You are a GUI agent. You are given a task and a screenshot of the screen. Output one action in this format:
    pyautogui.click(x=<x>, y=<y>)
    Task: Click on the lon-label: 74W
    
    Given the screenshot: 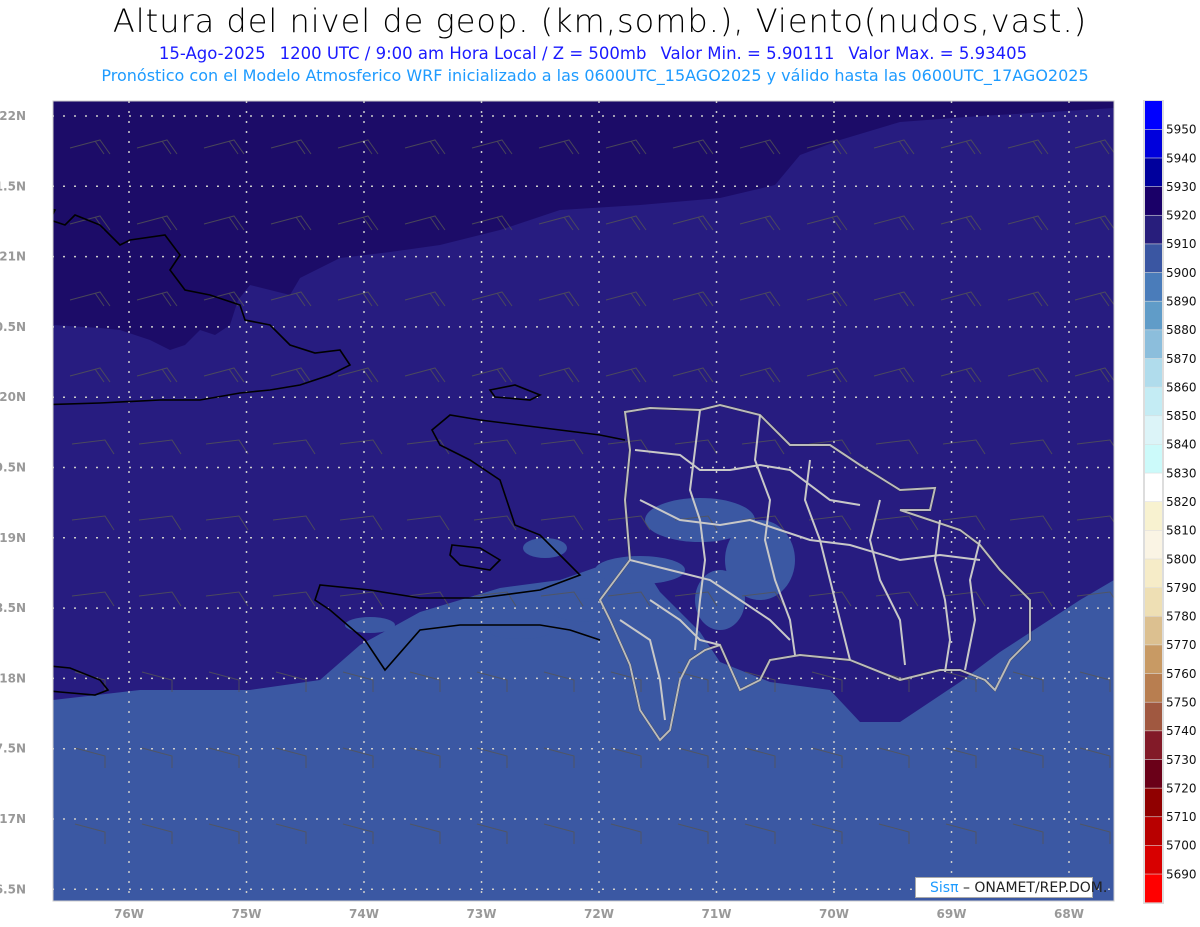 What is the action you would take?
    pyautogui.click(x=364, y=914)
    